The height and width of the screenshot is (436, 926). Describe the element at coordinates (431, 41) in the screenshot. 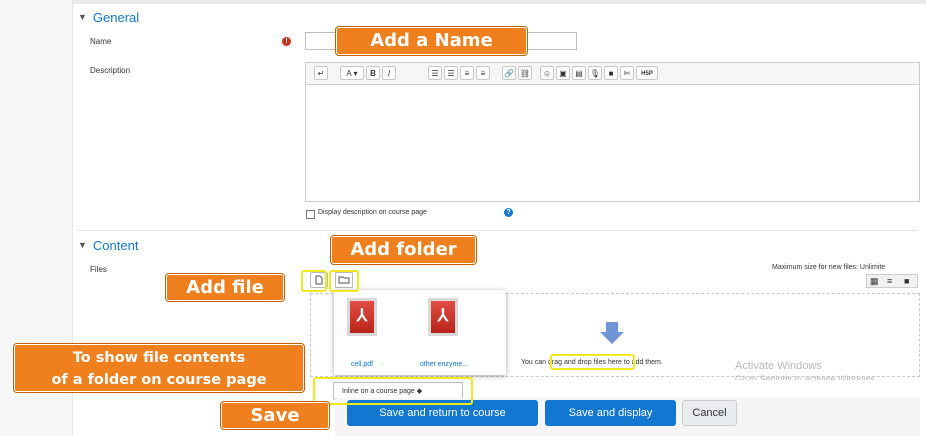

I see `add-name-callout: Add a Name` at that location.